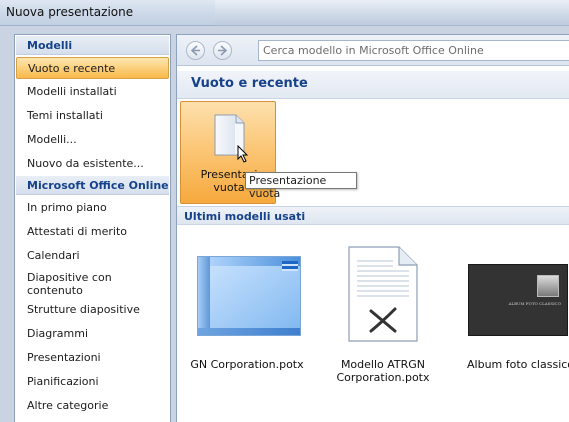  Describe the element at coordinates (518, 300) in the screenshot. I see `template-thumbnail-album: ALBUM FOTO CLASSICO` at that location.